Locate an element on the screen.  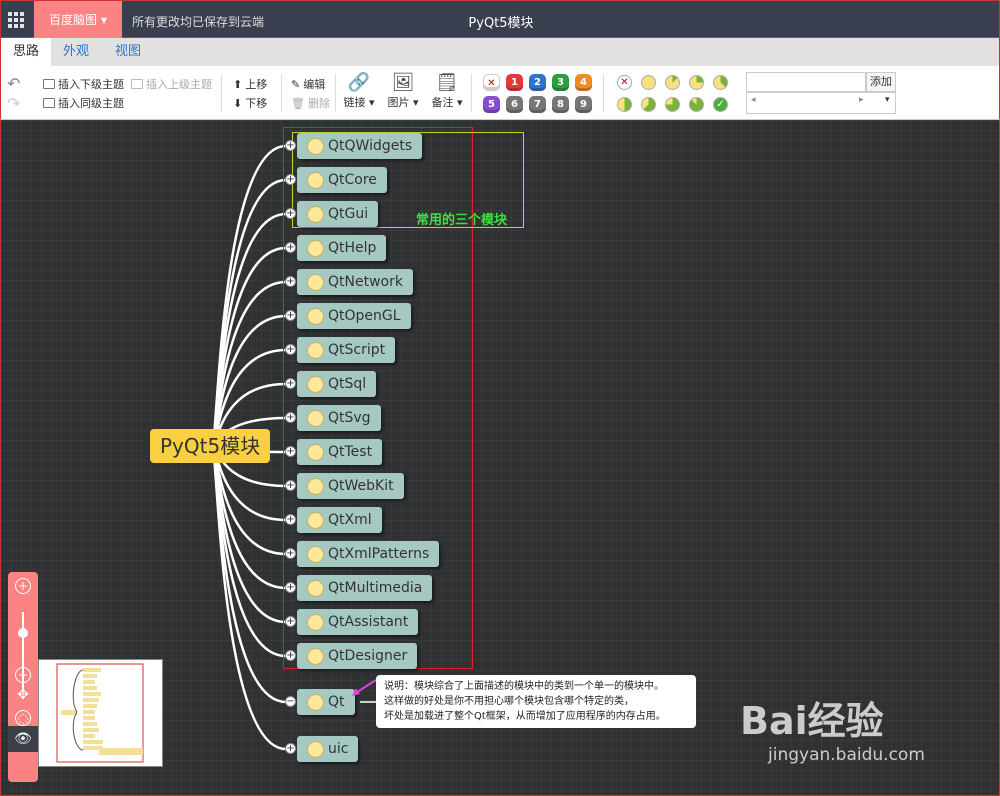
topic-node: + QtHelp is located at coordinates (336, 248).